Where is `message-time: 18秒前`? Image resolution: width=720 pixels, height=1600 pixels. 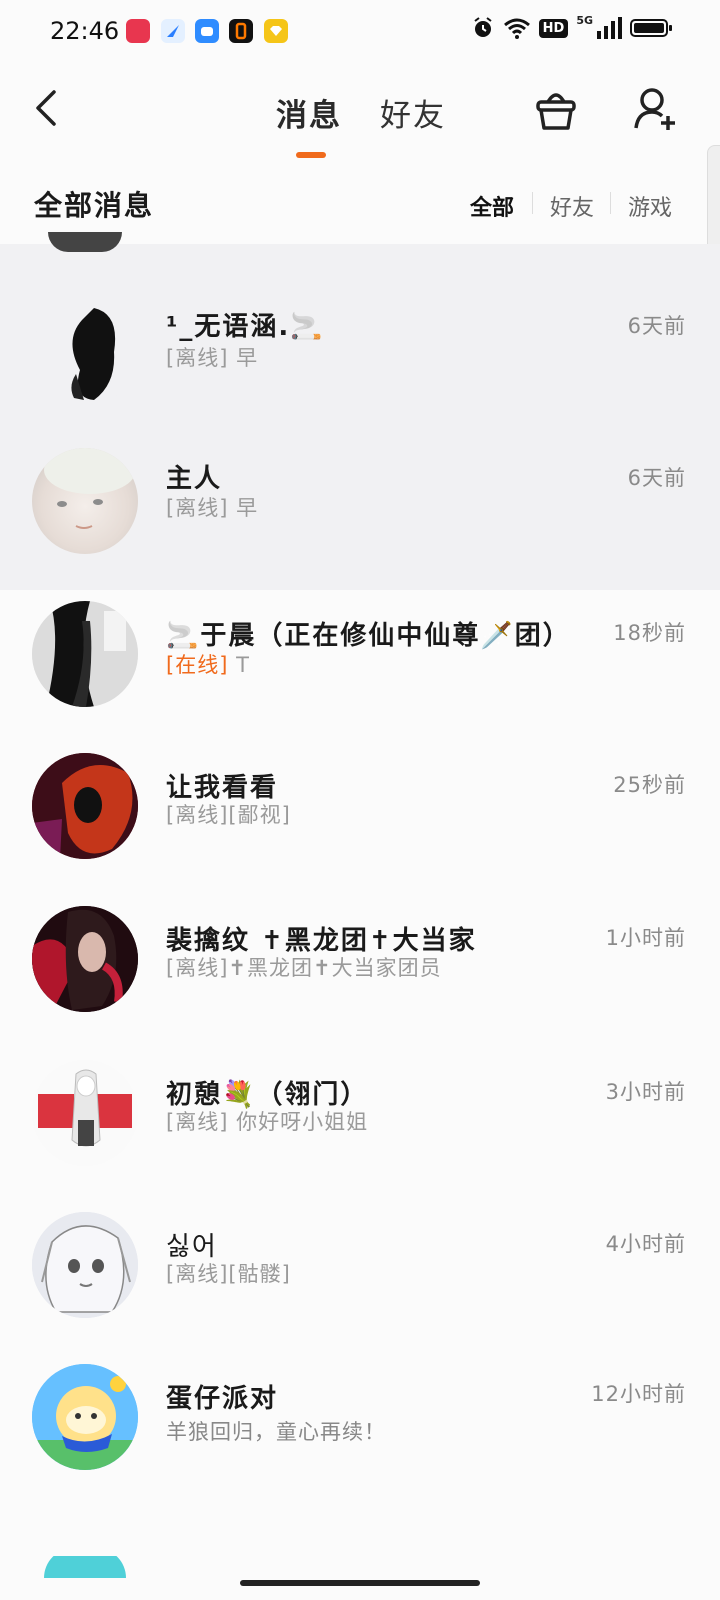 message-time: 18秒前 is located at coordinates (649, 633).